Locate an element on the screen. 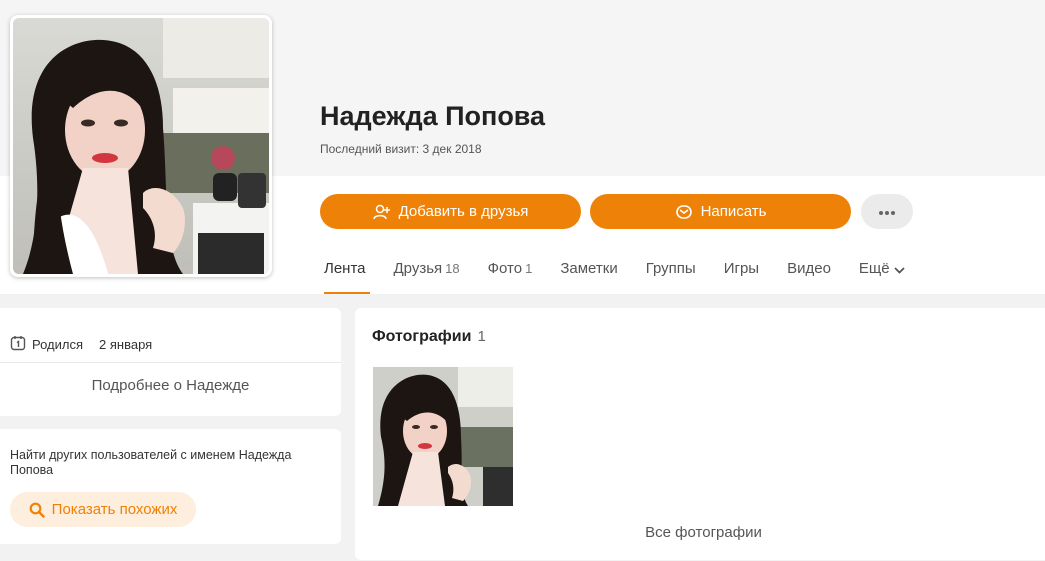 Image resolution: width=1045 pixels, height=561 pixels. tab-label: Друзья is located at coordinates (418, 268).